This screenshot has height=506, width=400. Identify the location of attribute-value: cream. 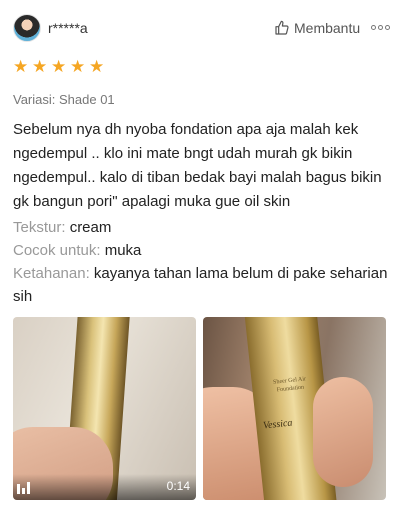
(90, 227).